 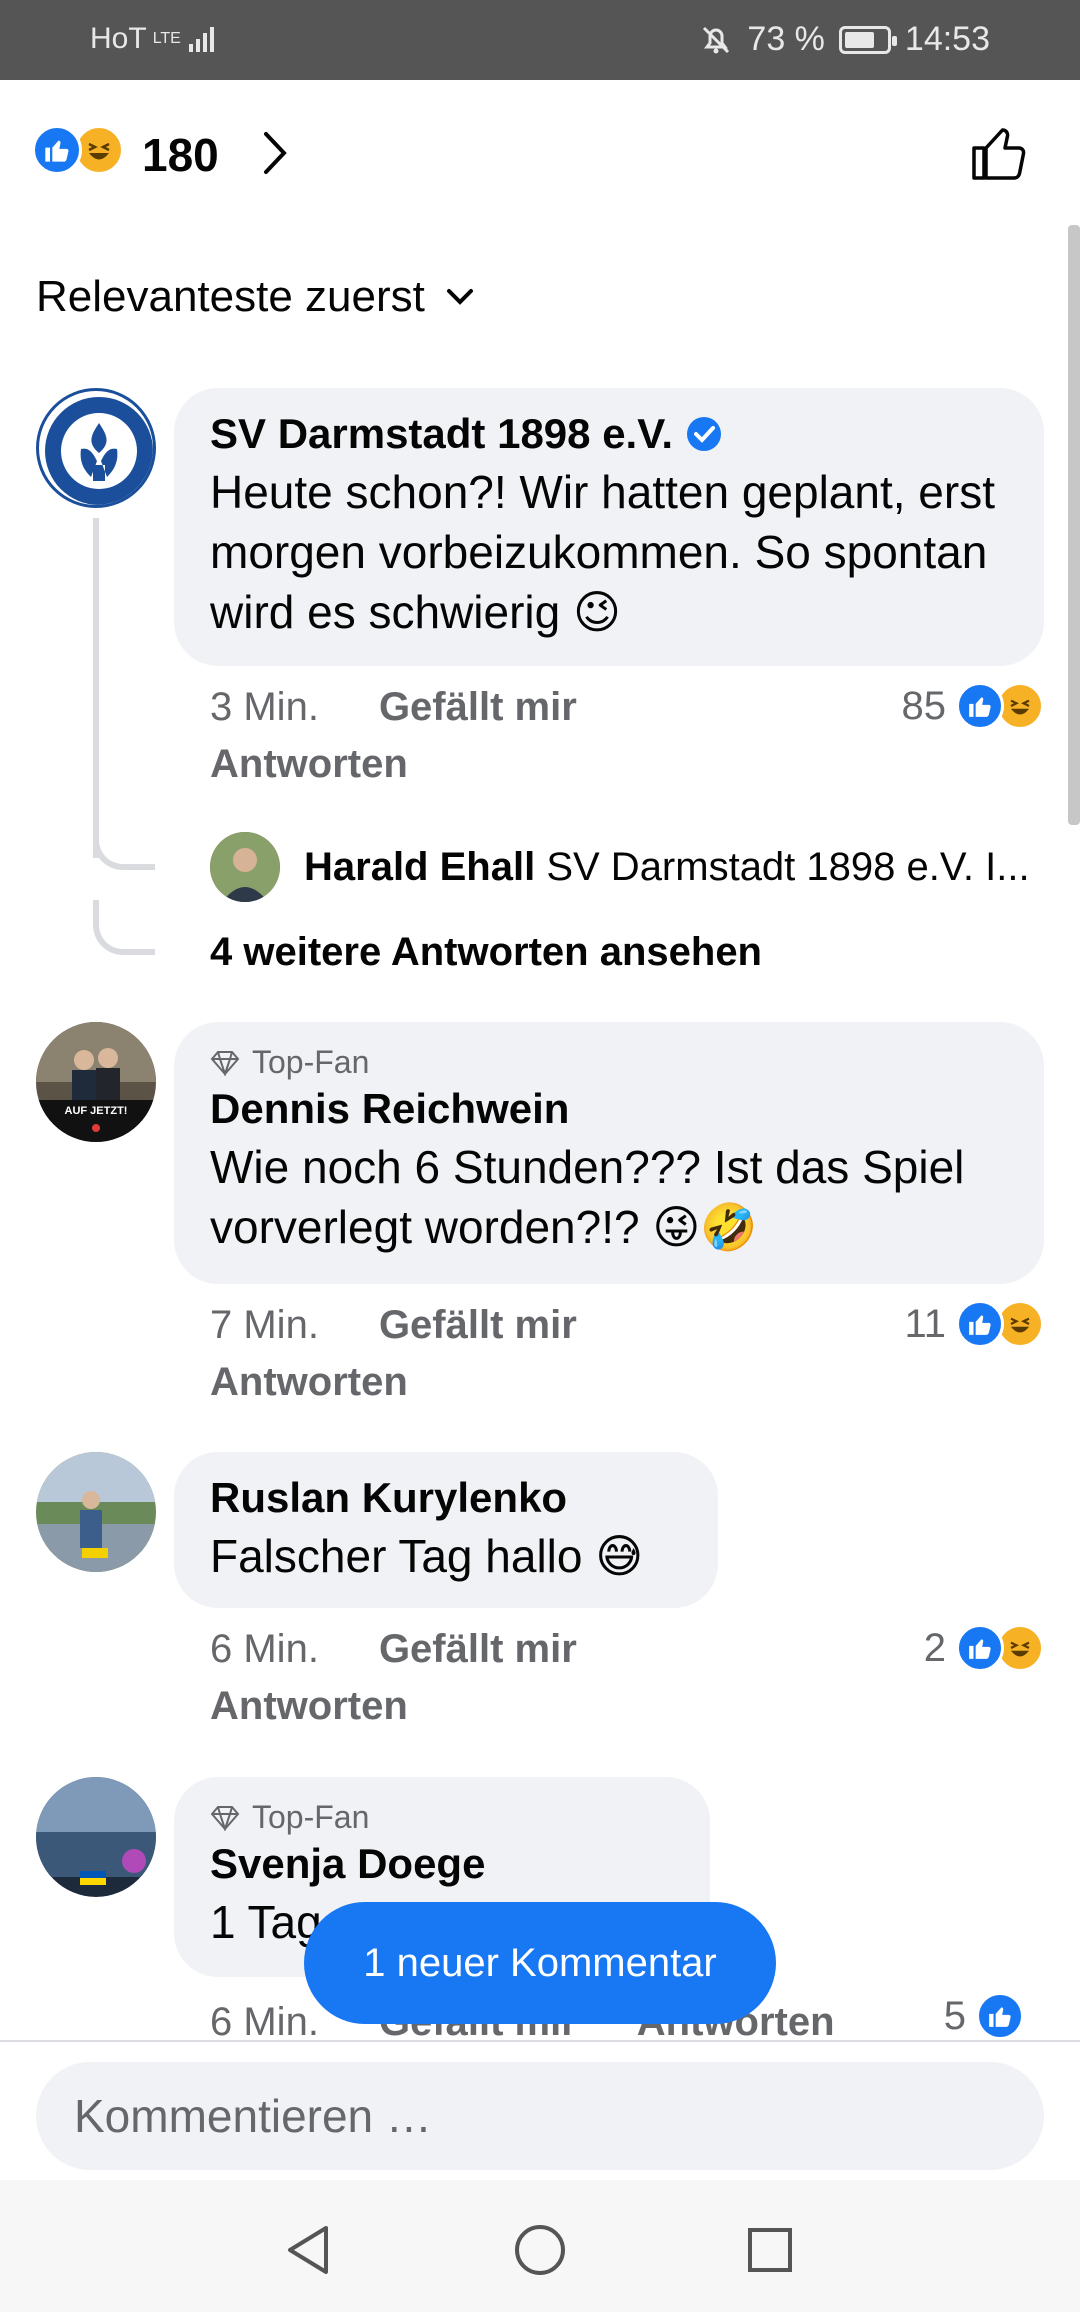 What do you see at coordinates (96, 1082) in the screenshot?
I see `avatar: AUF JETZT!` at bounding box center [96, 1082].